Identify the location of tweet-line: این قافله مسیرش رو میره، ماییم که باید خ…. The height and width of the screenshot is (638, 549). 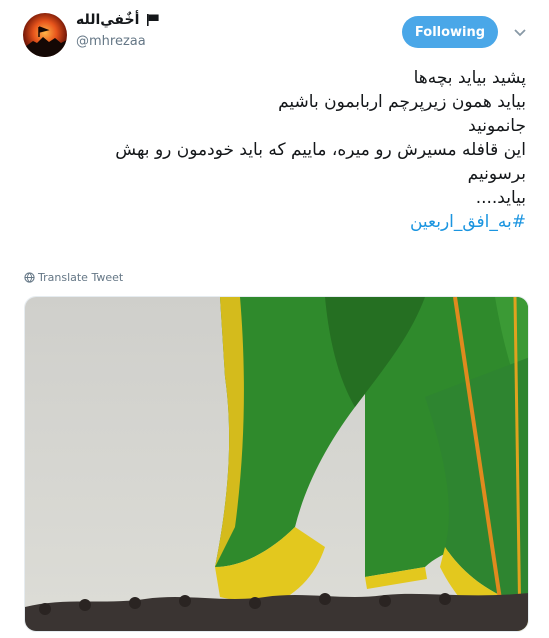
(320, 150).